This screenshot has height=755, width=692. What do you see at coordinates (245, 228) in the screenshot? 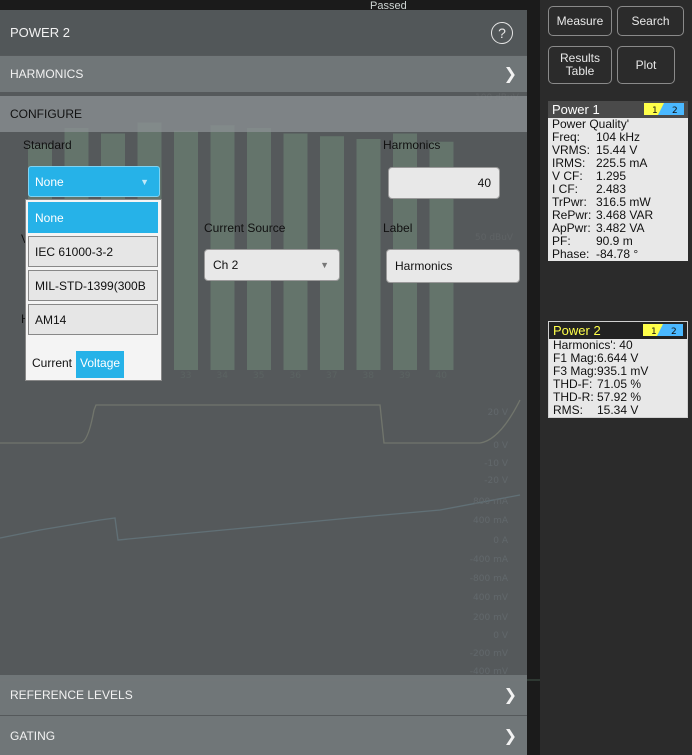
I see `current-source-label: Current Source` at bounding box center [245, 228].